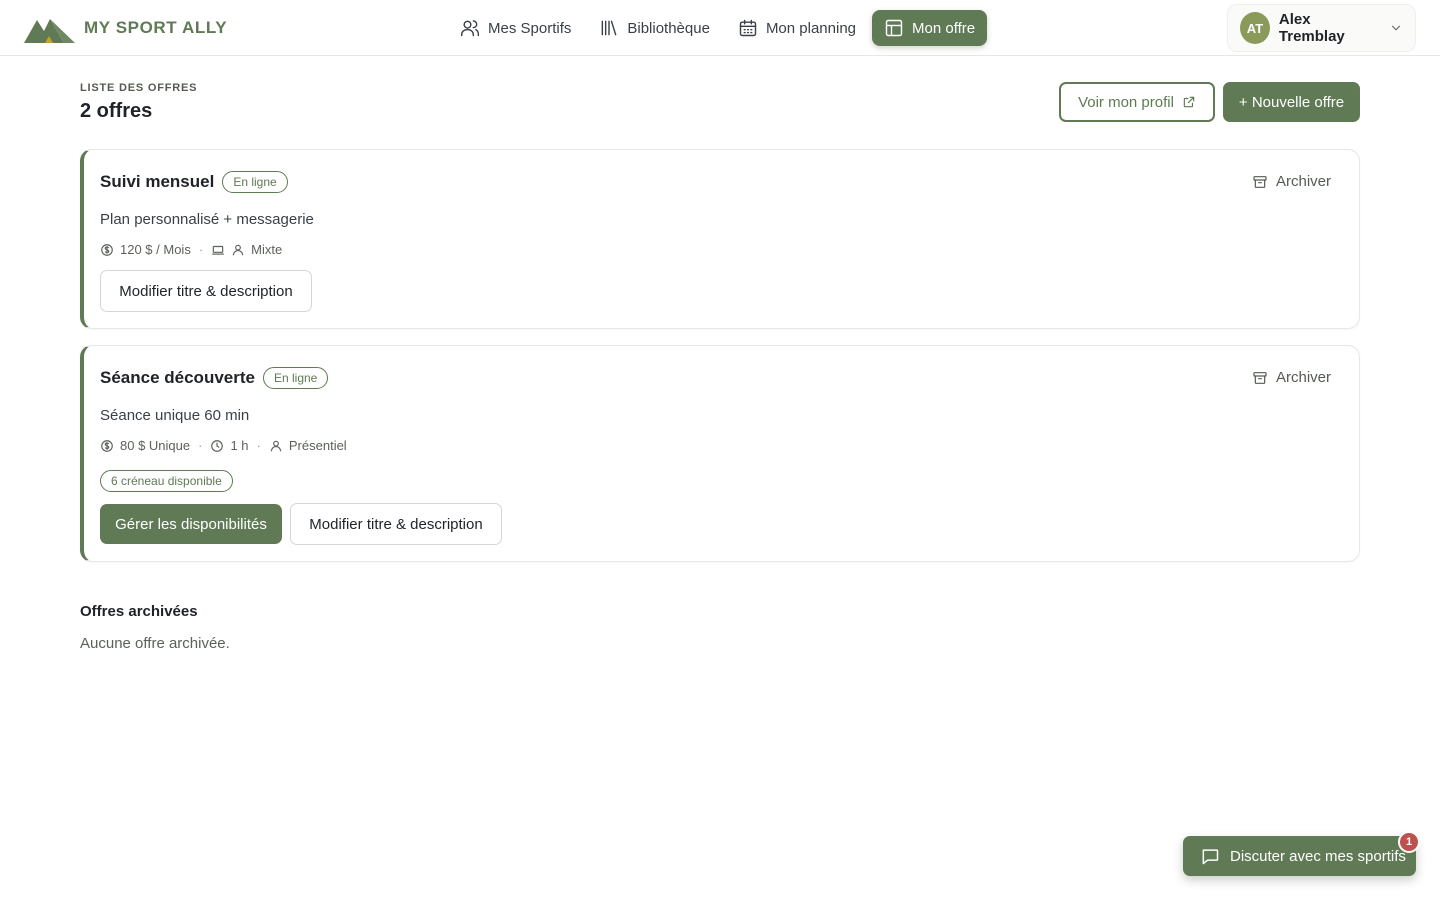  I want to click on nav-label: Mon planning, so click(811, 28).